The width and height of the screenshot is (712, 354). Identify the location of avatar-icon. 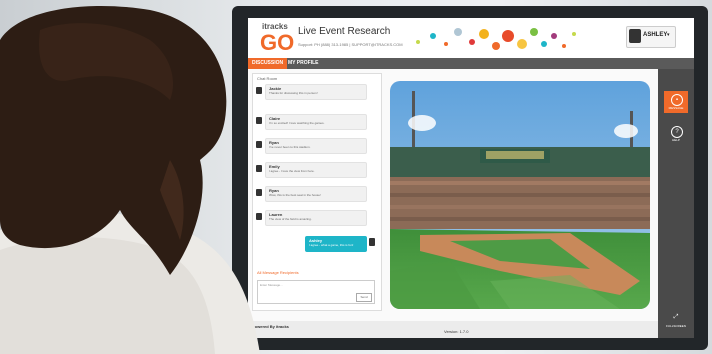
(372, 242).